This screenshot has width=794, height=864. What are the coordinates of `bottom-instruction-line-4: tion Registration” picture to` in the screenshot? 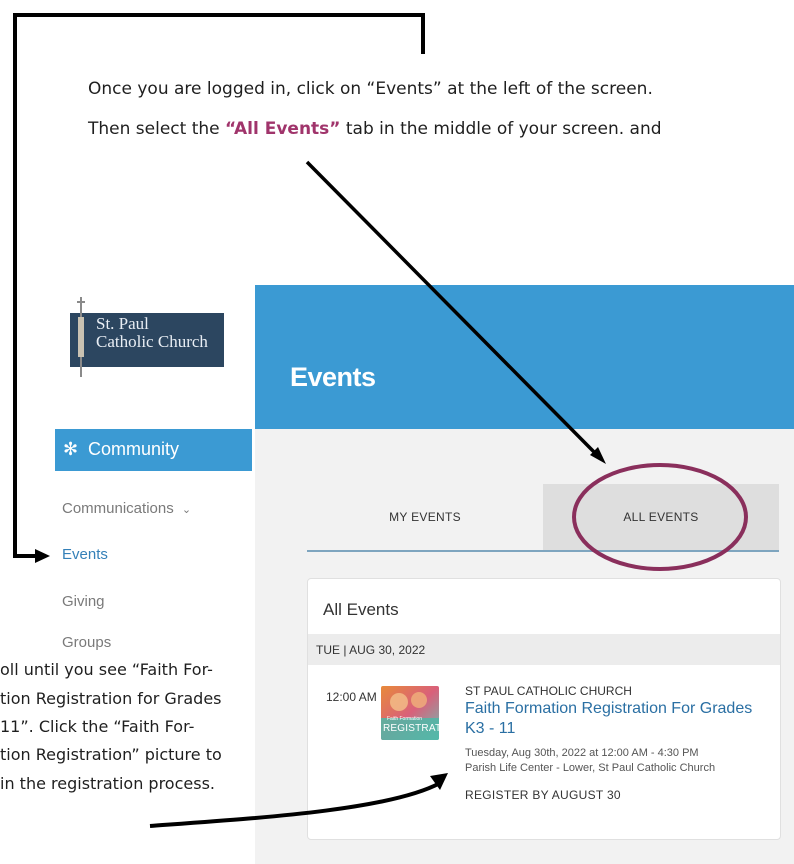 It's located at (111, 754).